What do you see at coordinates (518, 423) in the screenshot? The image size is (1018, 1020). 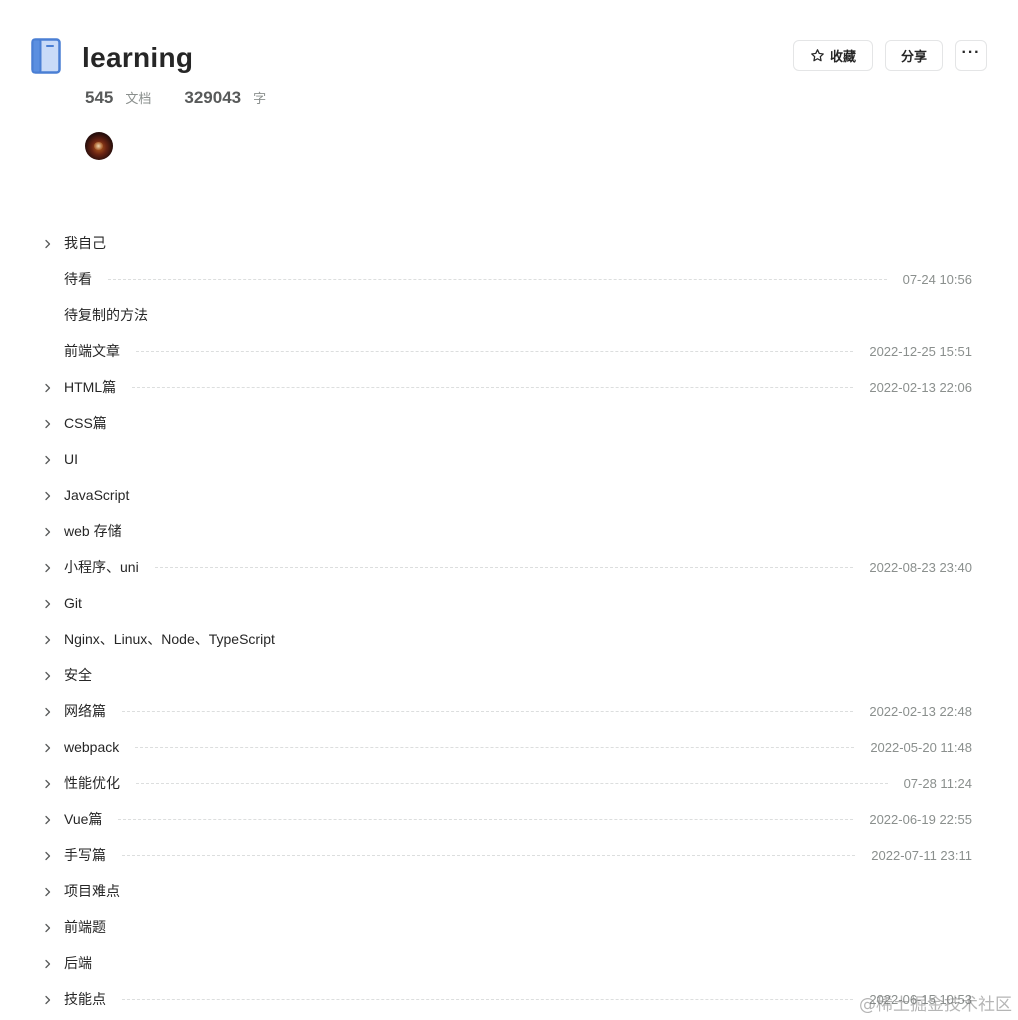 I see `tree-item-content: CSS篇` at bounding box center [518, 423].